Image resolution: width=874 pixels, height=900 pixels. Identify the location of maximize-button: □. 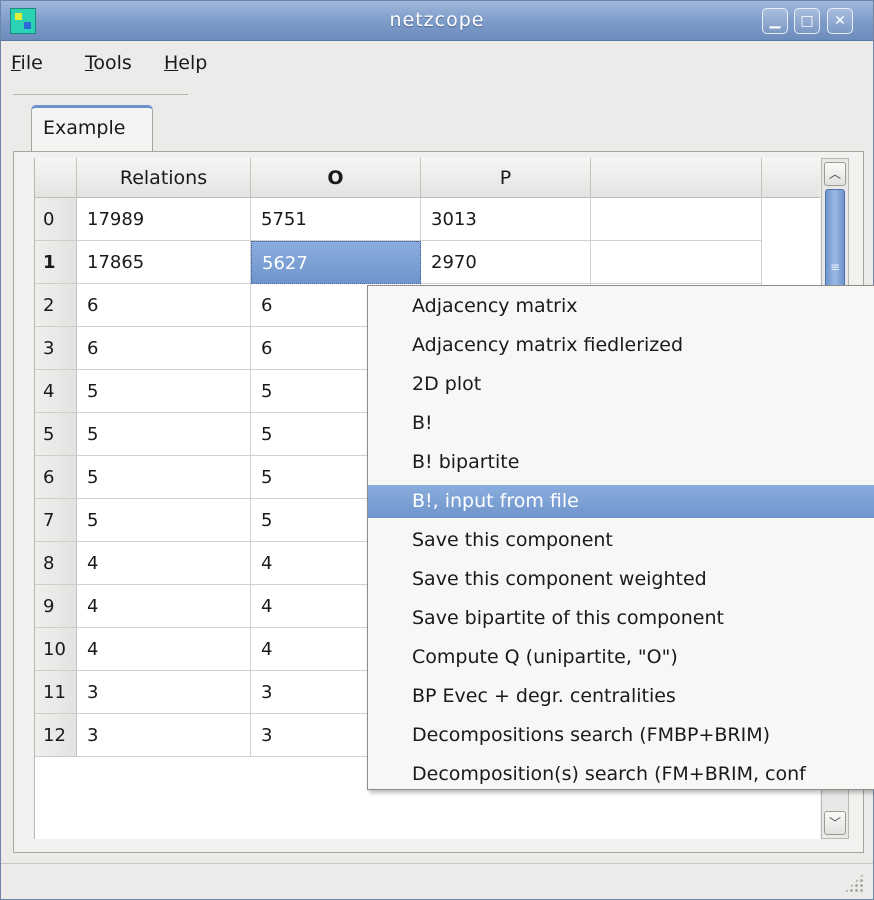
(807, 21).